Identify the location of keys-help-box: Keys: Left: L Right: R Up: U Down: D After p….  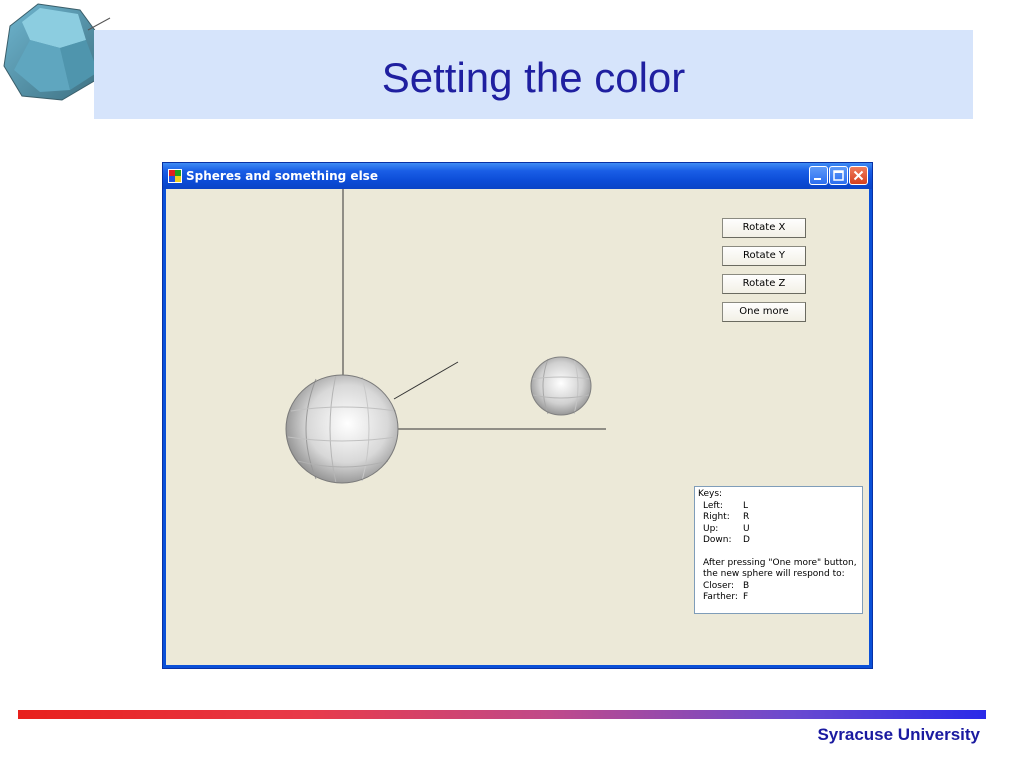
(778, 550).